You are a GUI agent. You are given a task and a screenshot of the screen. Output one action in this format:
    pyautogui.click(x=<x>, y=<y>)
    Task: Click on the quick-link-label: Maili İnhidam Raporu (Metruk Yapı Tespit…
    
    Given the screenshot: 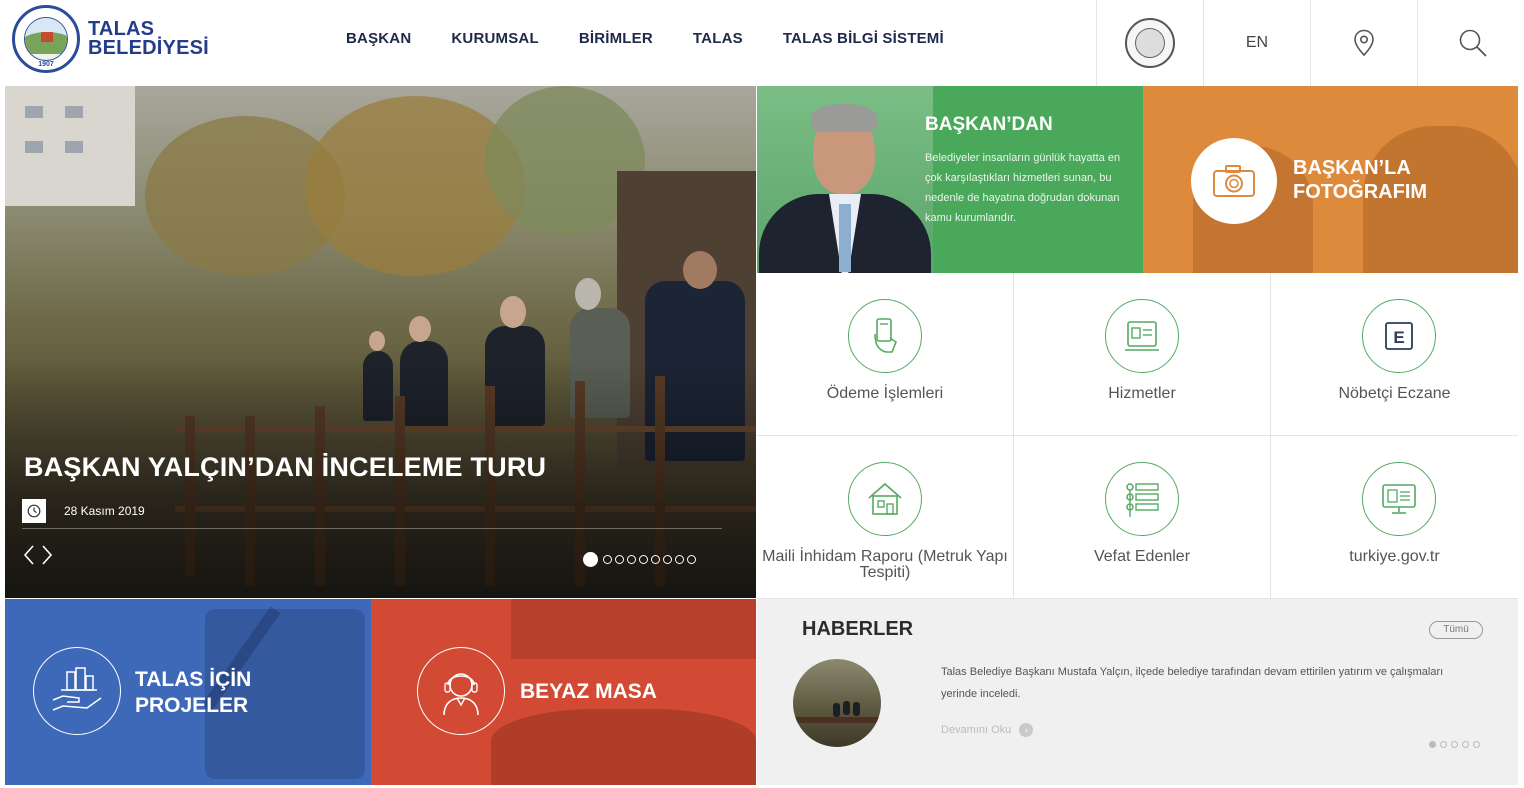 What is the action you would take?
    pyautogui.click(x=885, y=564)
    